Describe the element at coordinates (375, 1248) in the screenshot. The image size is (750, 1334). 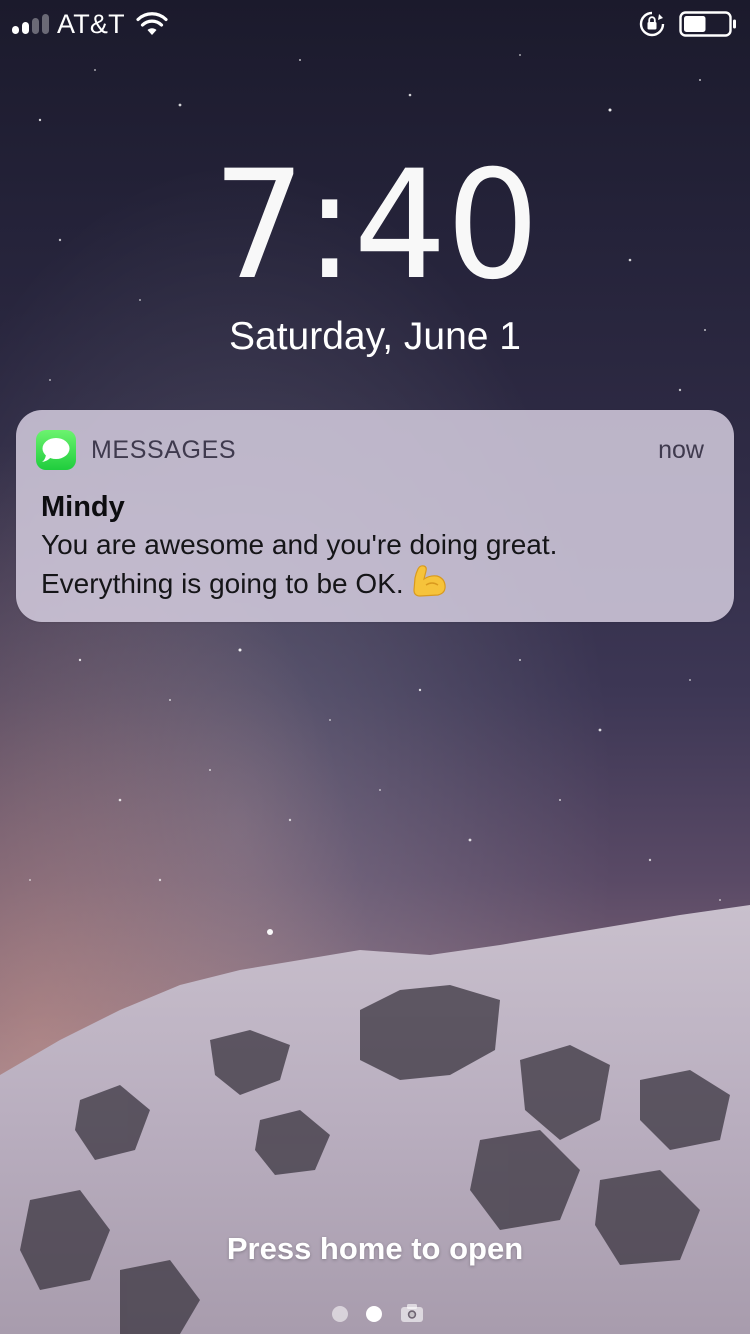
I see `press-home-prompt: Press home to open` at that location.